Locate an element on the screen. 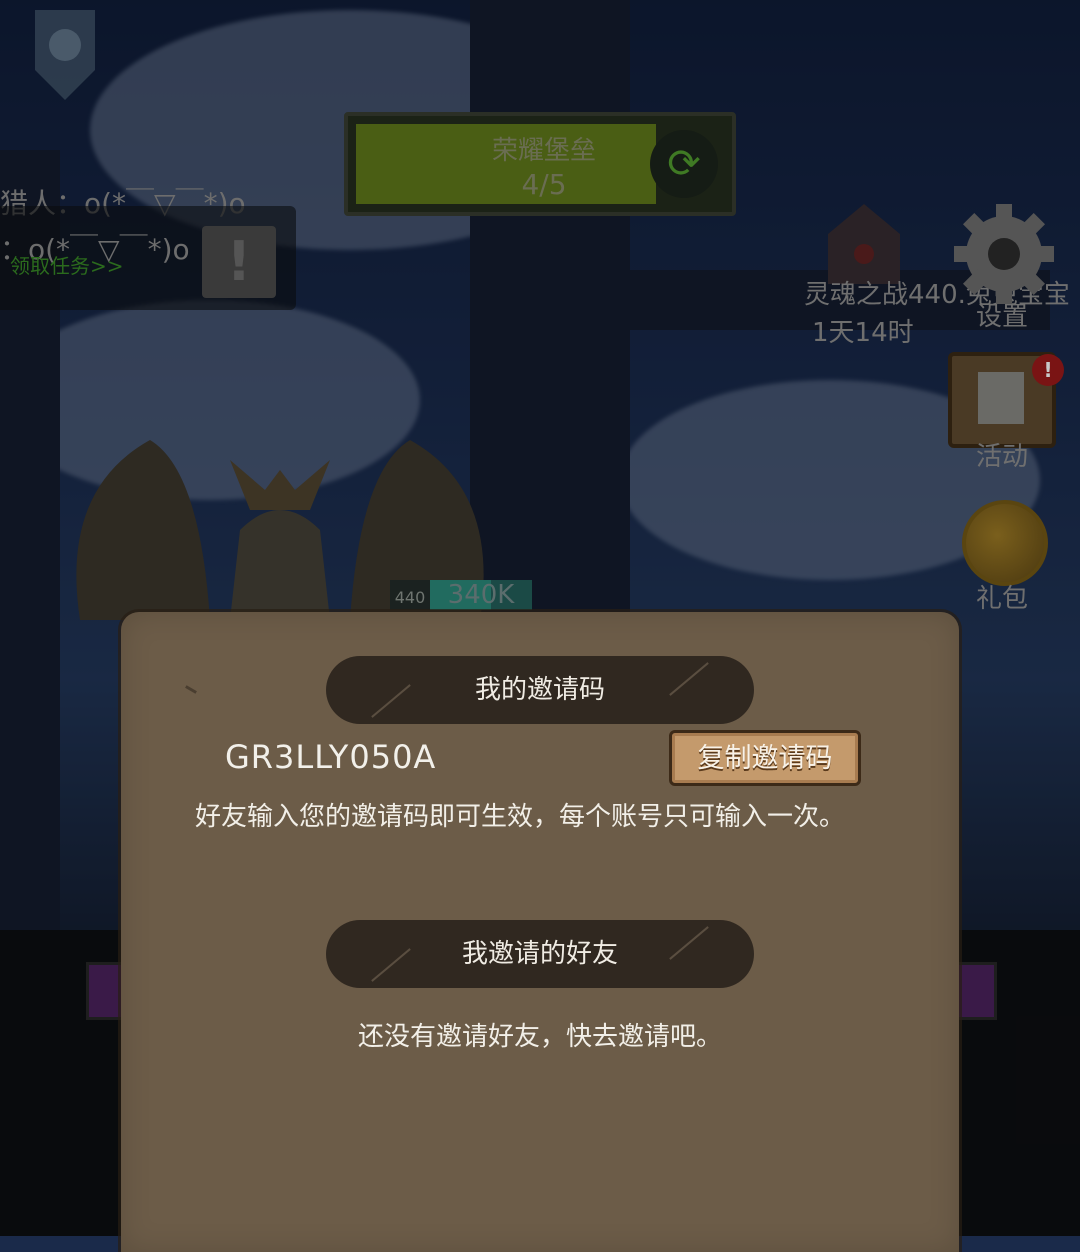 This screenshot has width=1080, height=1252. soul-war-timer: 1天14时 is located at coordinates (863, 333).